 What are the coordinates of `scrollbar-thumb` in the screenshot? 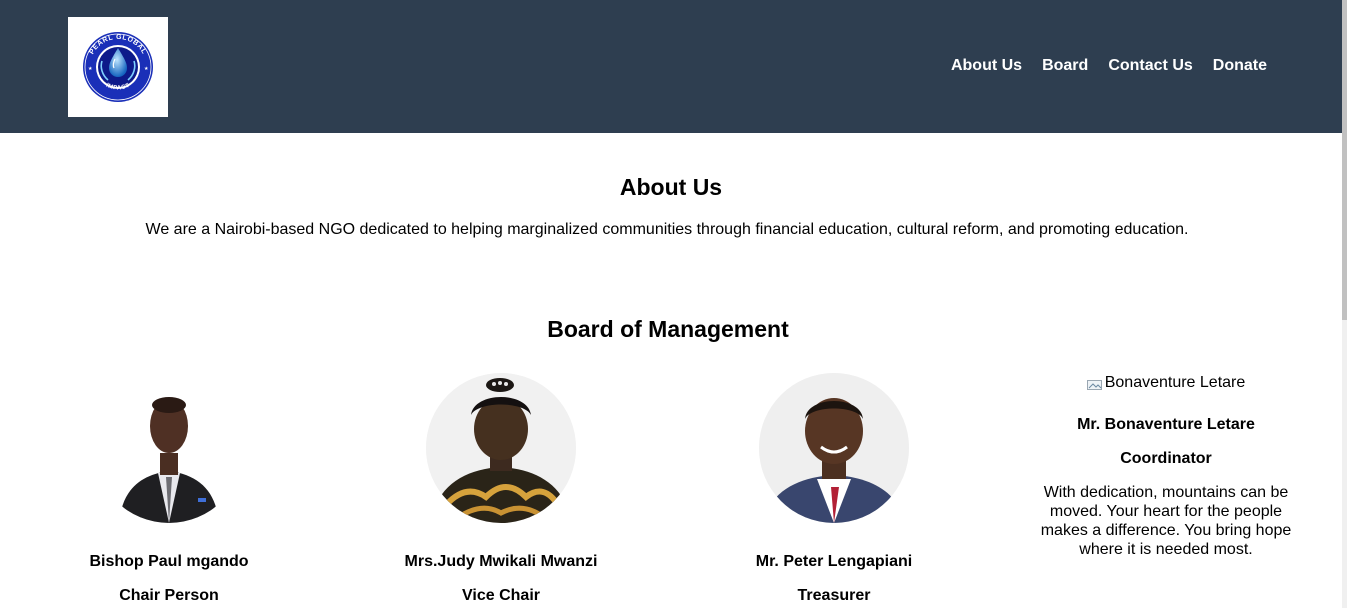 It's located at (1344, 160).